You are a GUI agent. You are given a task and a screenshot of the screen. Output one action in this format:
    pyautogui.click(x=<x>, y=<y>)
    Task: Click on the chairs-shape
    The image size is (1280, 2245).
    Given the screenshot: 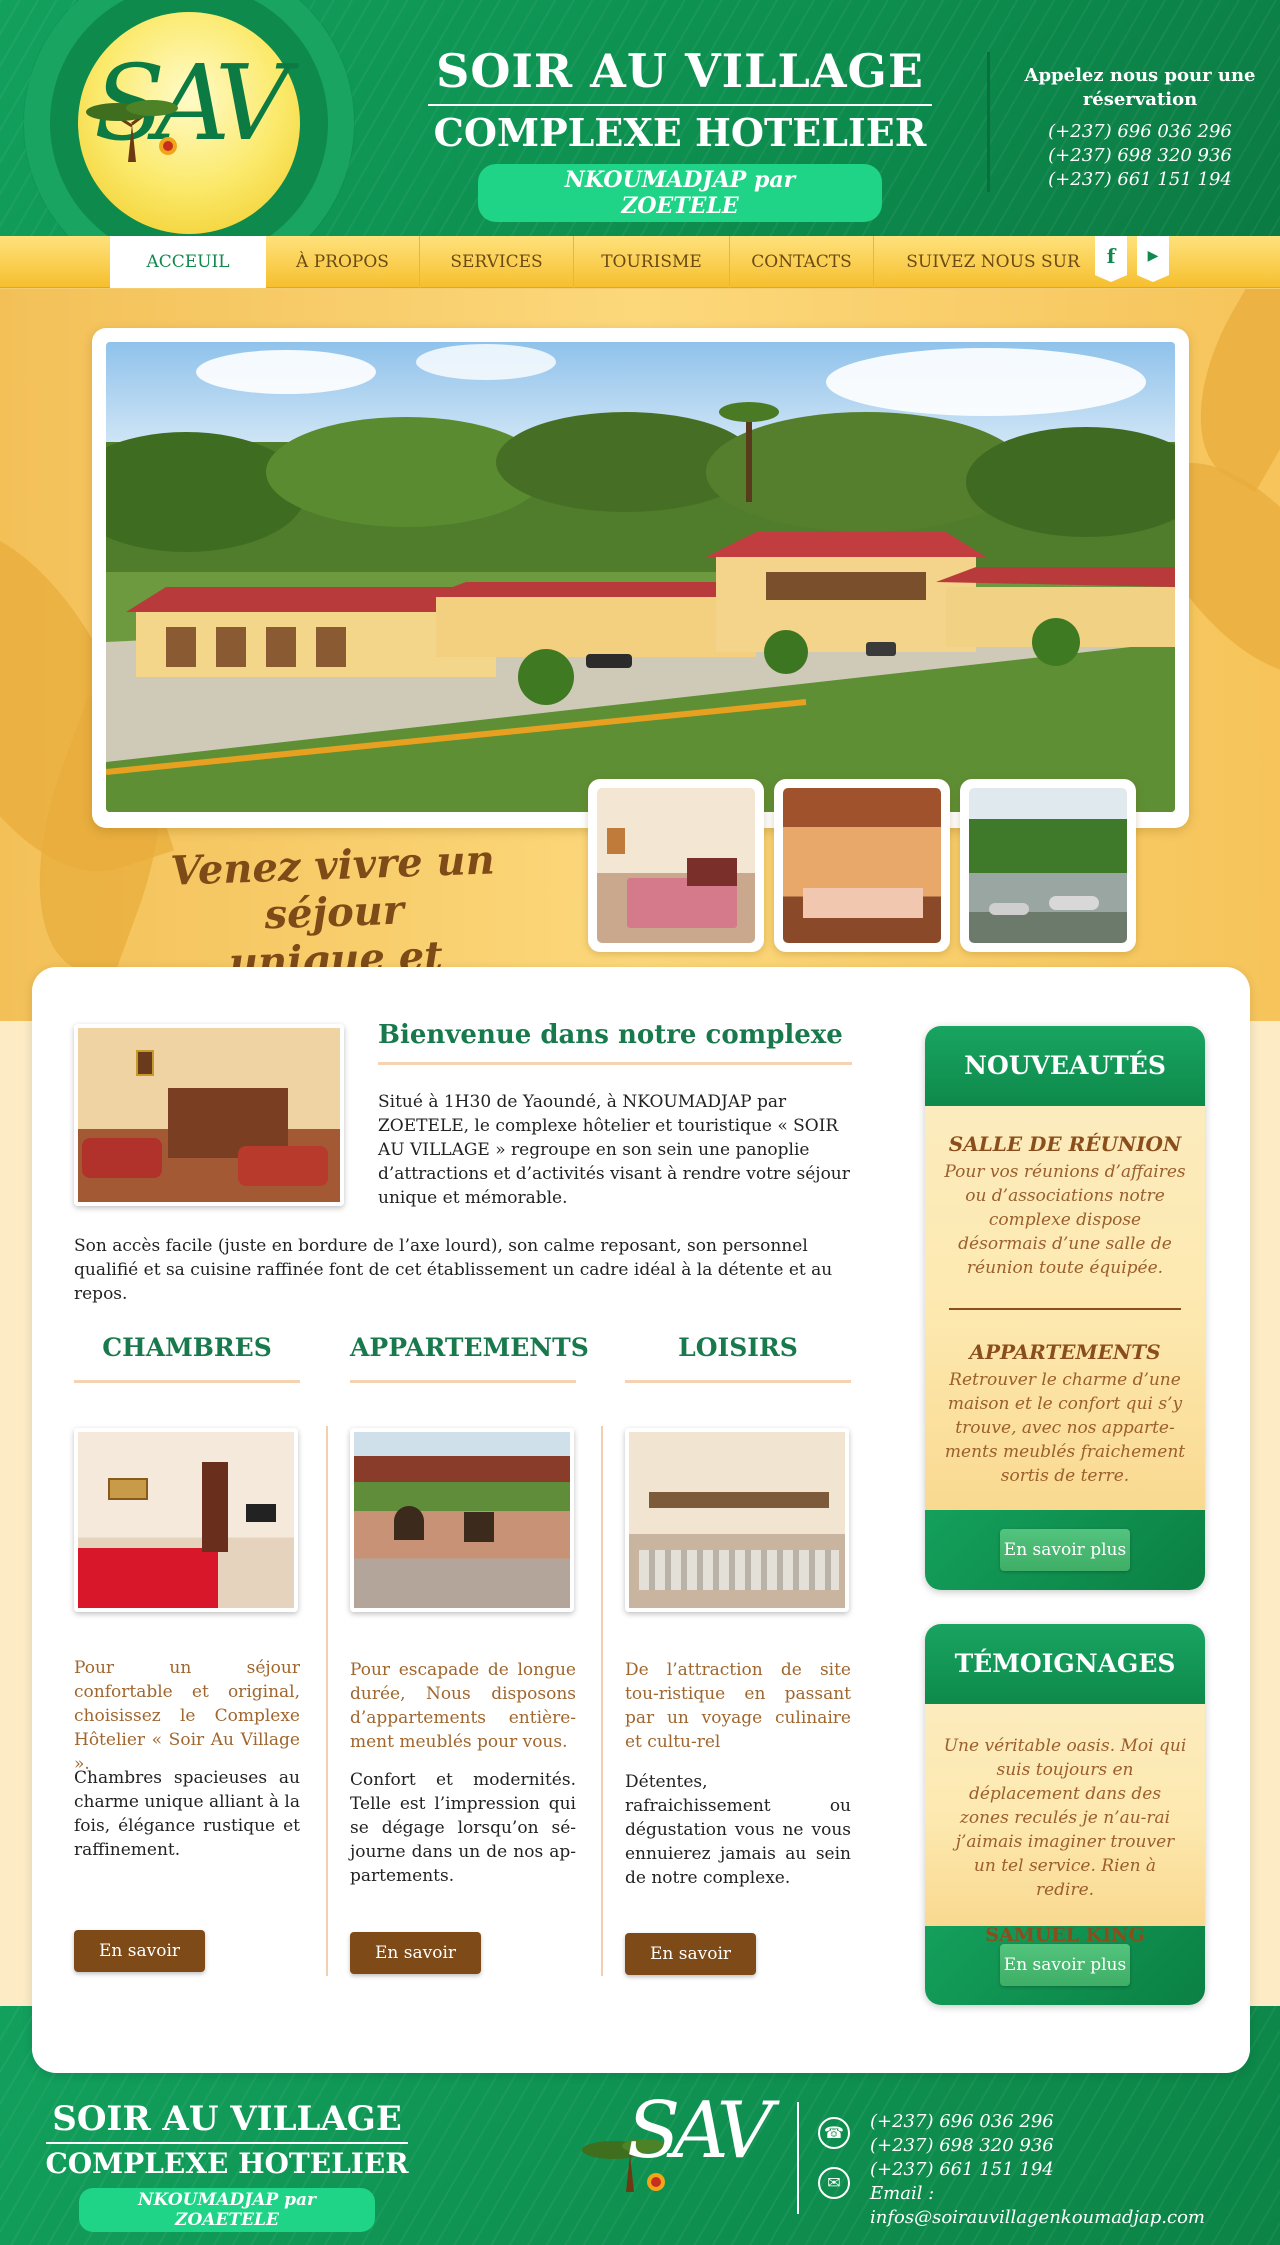 What is the action you would take?
    pyautogui.click(x=739, y=1570)
    